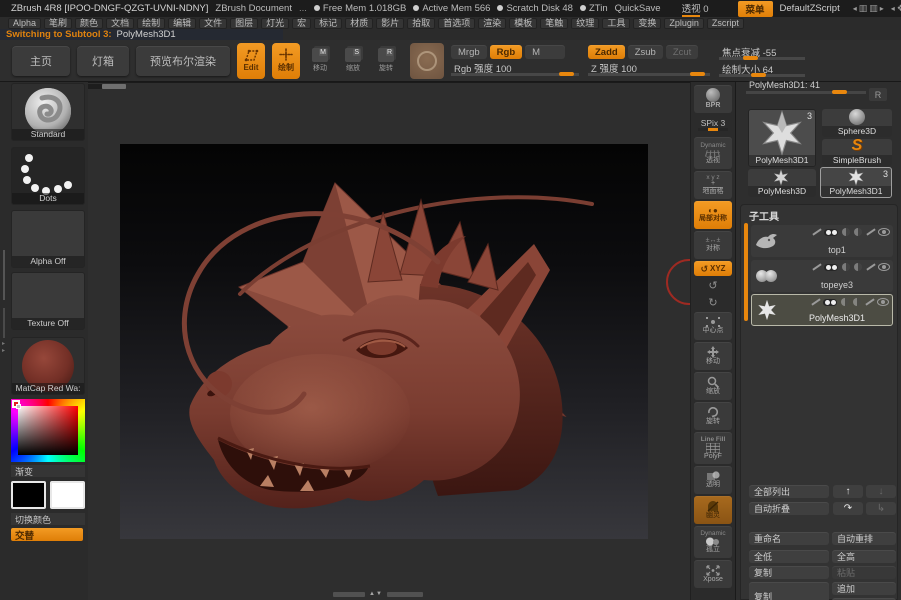  I want to click on scale-canvas-button: 缩放, so click(713, 386).